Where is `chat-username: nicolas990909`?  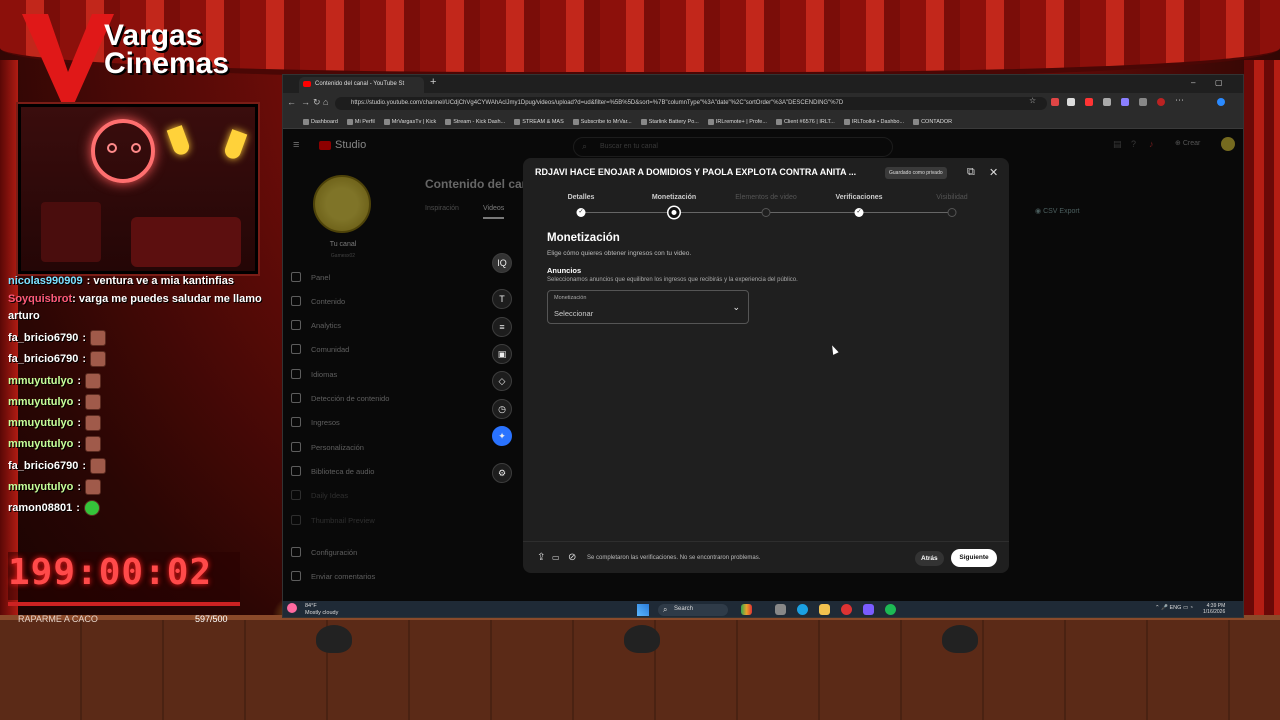
chat-username: nicolas990909 is located at coordinates (45, 281).